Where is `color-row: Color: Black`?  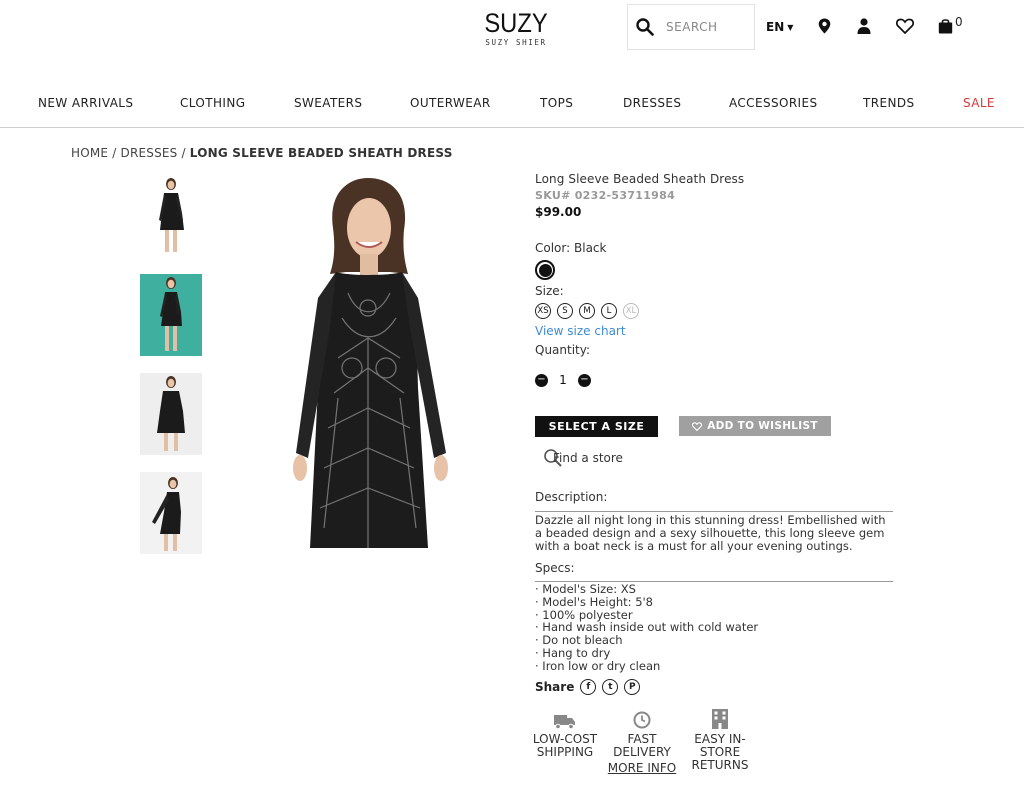
color-row: Color: Black is located at coordinates (570, 248).